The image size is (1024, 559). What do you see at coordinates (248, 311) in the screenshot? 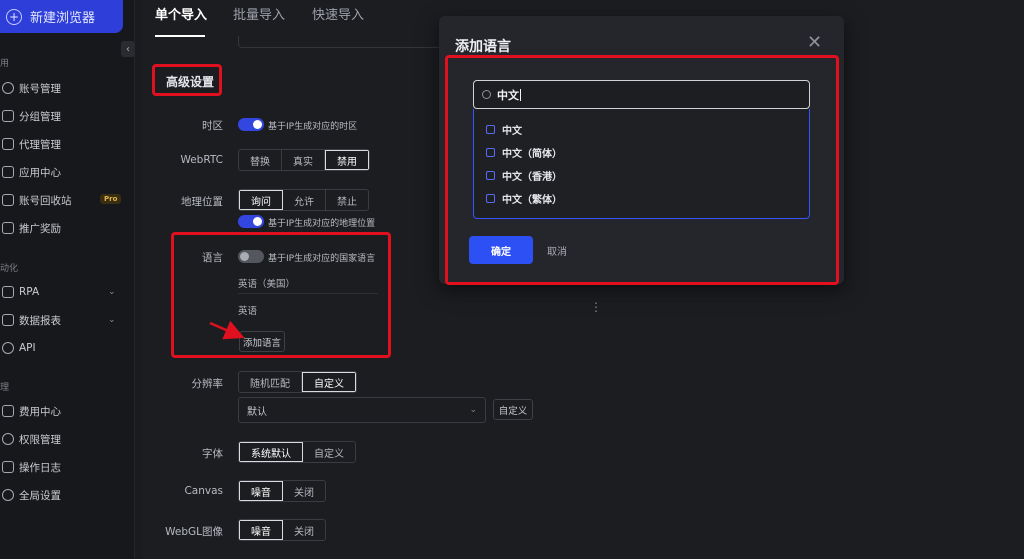
I see `language-item: 英语` at bounding box center [248, 311].